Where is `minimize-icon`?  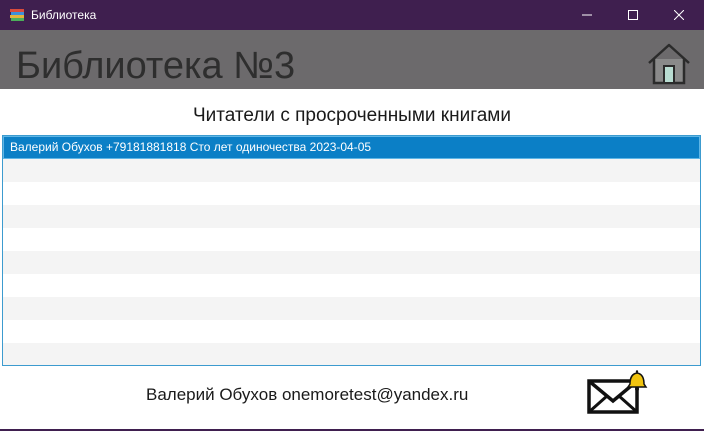 minimize-icon is located at coordinates (587, 15).